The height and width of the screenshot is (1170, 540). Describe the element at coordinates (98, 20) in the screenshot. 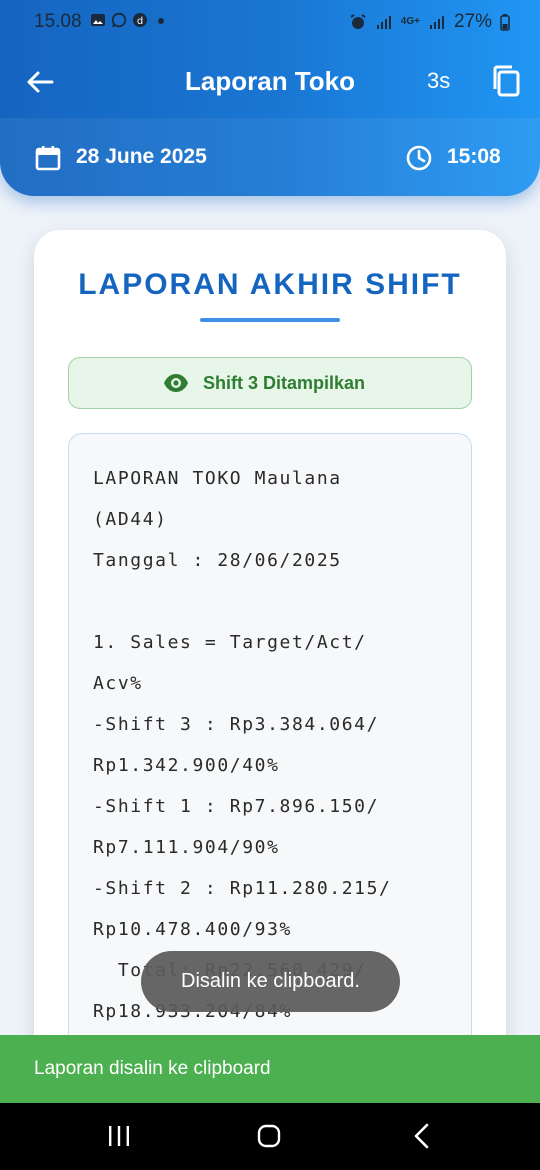

I see `gallery-icon` at that location.